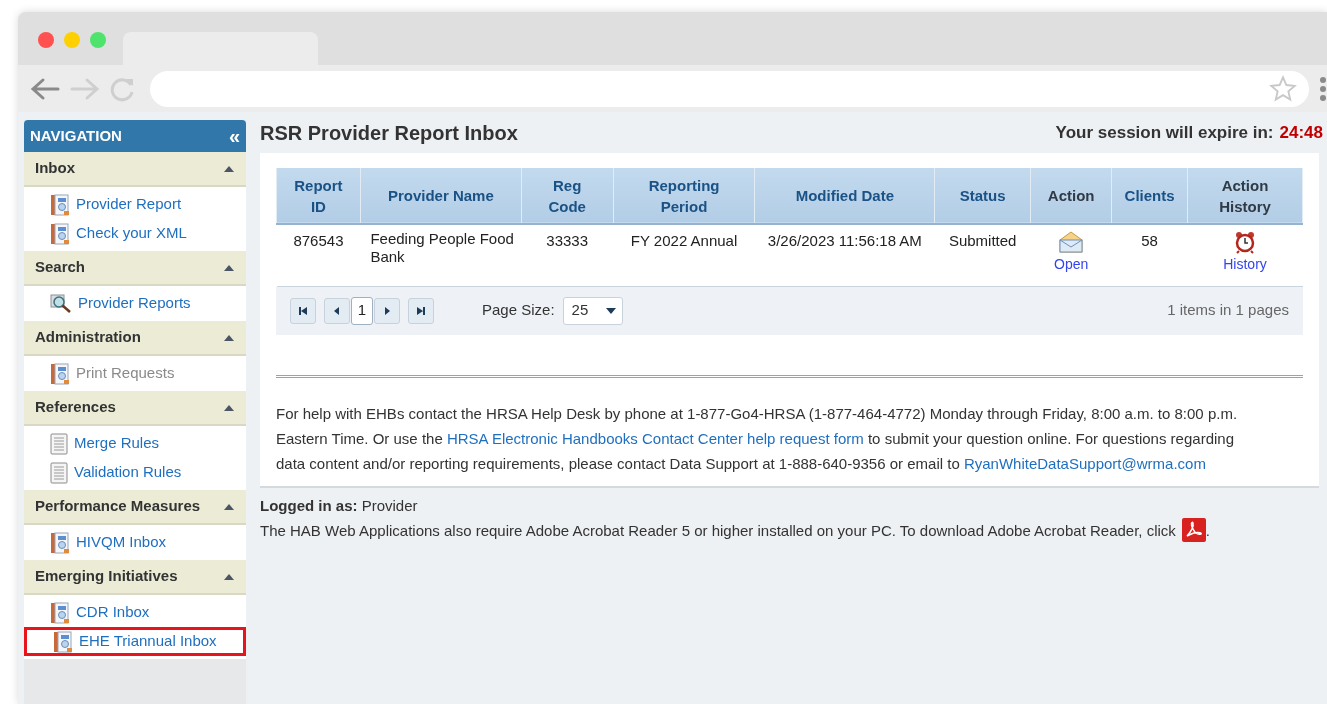  I want to click on last-page-button, so click(421, 310).